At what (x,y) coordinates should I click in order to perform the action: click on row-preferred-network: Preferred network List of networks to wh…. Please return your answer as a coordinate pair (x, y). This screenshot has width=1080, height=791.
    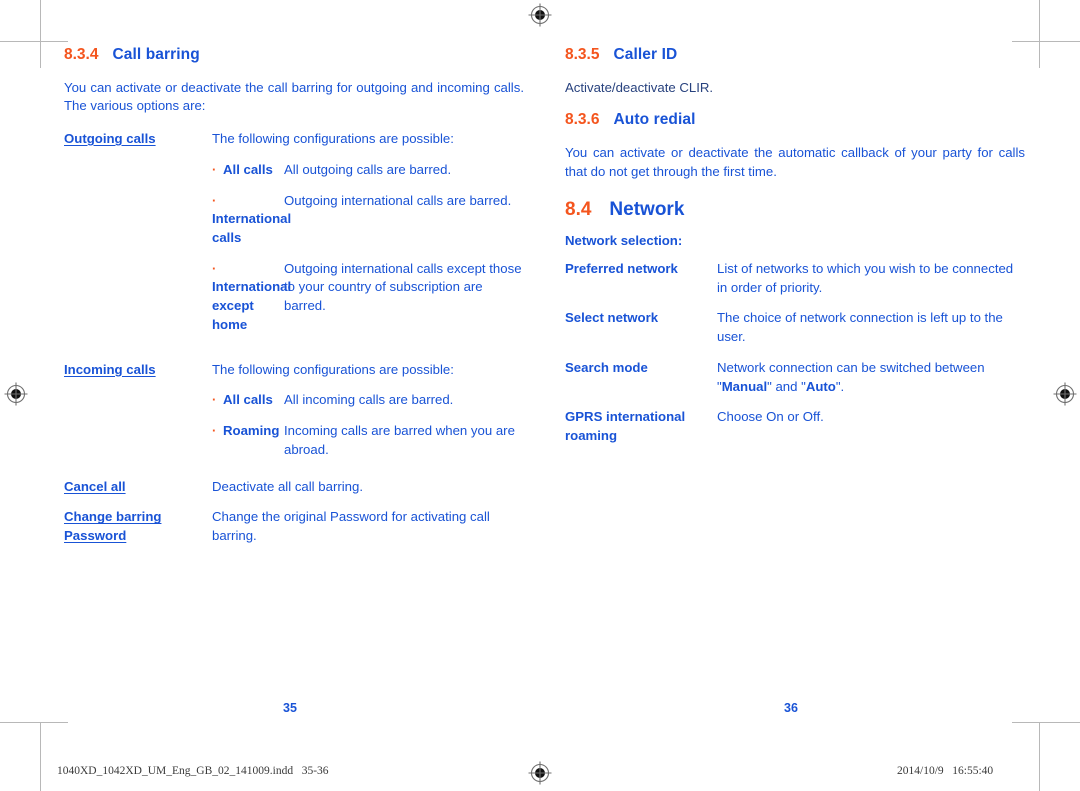
    Looking at the image, I should click on (795, 278).